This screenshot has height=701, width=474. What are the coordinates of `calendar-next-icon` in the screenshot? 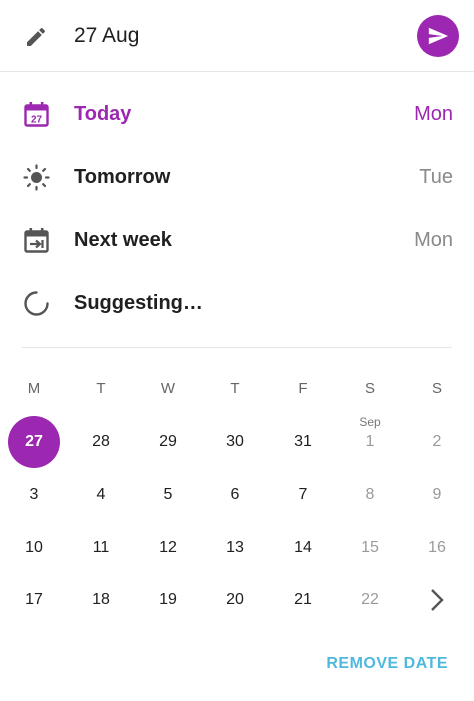 It's located at (36, 240).